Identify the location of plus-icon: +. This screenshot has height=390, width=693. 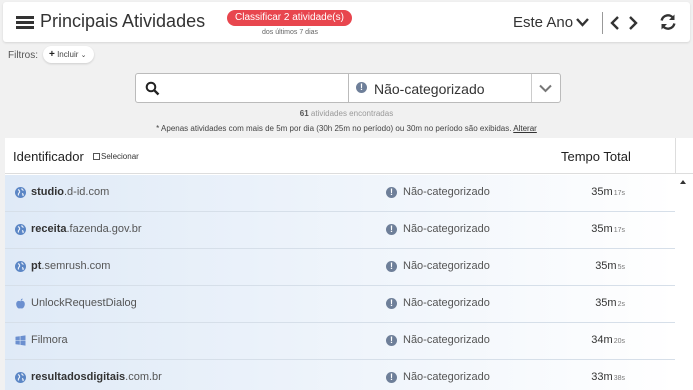
(52, 54).